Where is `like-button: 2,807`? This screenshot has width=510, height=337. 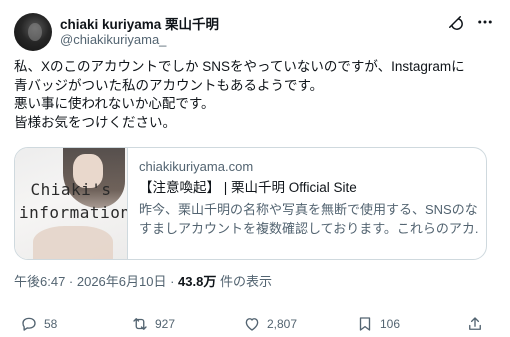 like-button: 2,807 is located at coordinates (270, 324).